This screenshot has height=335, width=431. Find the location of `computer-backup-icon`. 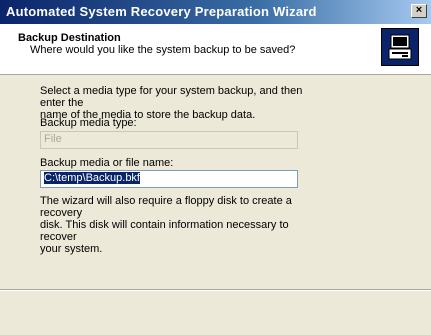

computer-backup-icon is located at coordinates (400, 47).